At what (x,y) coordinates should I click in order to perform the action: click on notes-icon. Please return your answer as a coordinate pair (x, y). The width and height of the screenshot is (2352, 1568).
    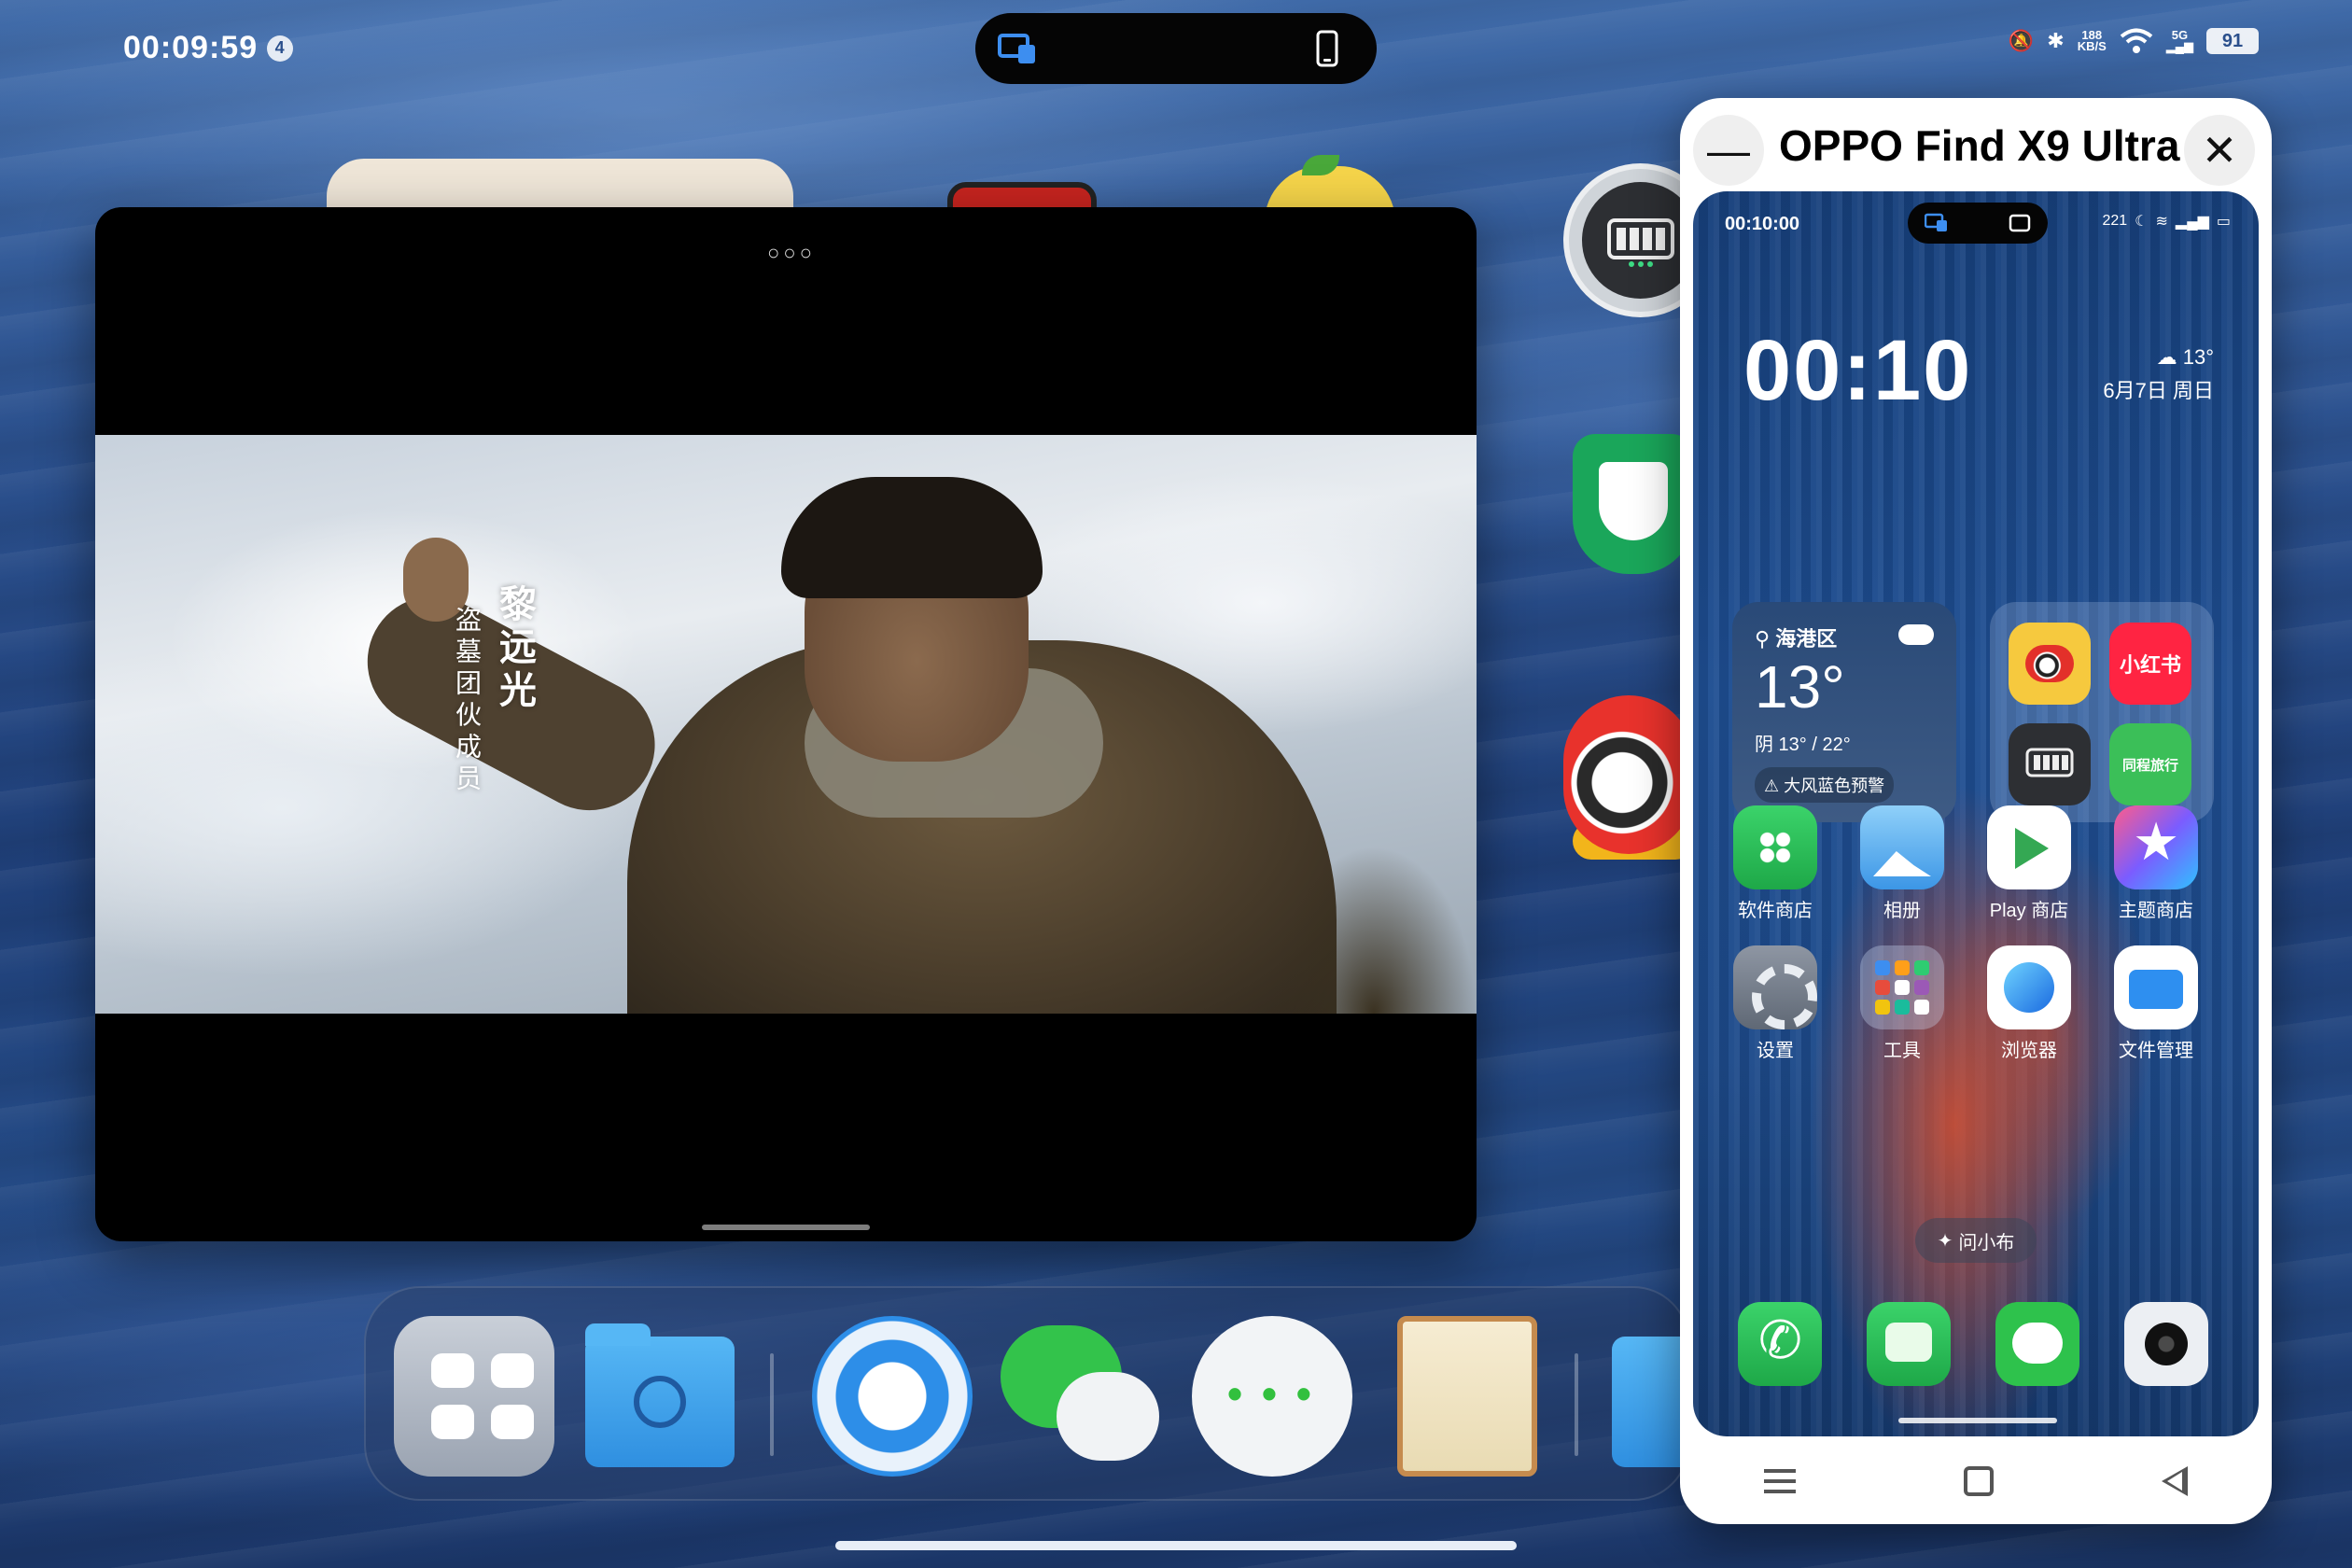
    Looking at the image, I should click on (1467, 1396).